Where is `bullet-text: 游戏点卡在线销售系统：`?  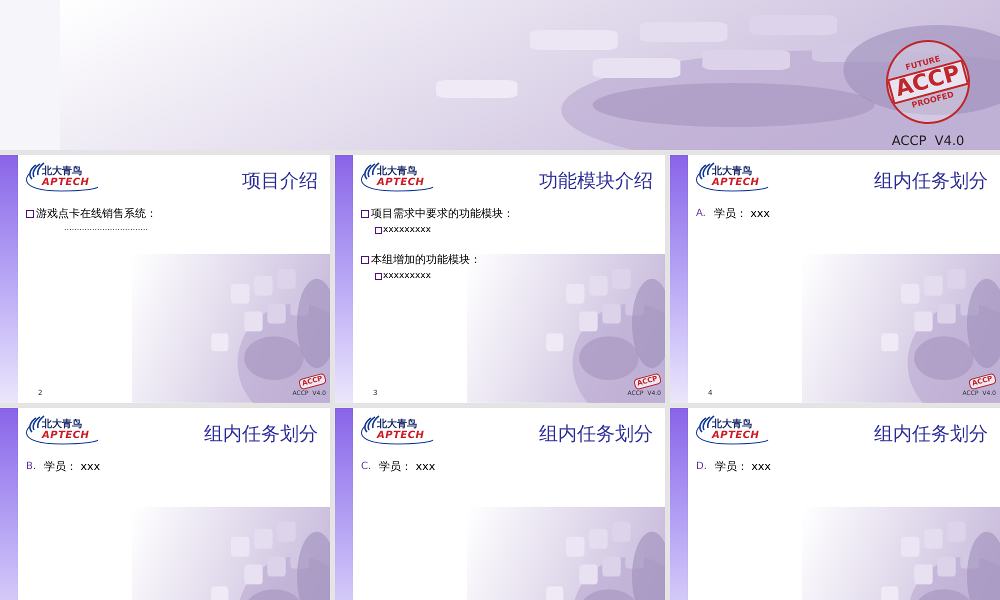
bullet-text: 游戏点卡在线销售系统： is located at coordinates (96, 214).